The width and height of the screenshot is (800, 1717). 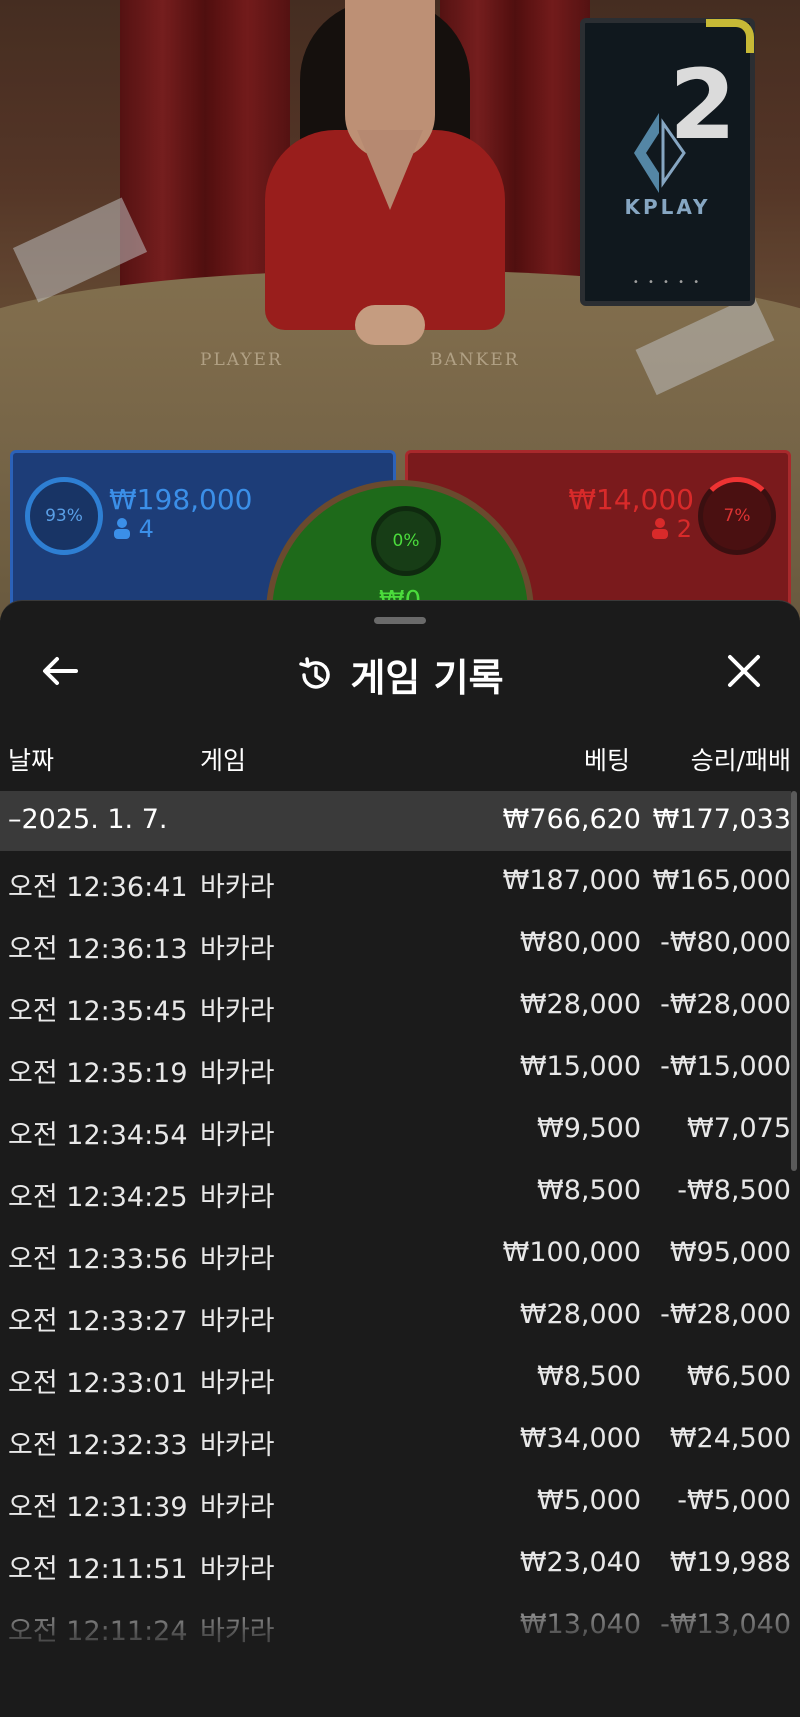 I want to click on row-bet: ₩5,000, so click(x=589, y=1500).